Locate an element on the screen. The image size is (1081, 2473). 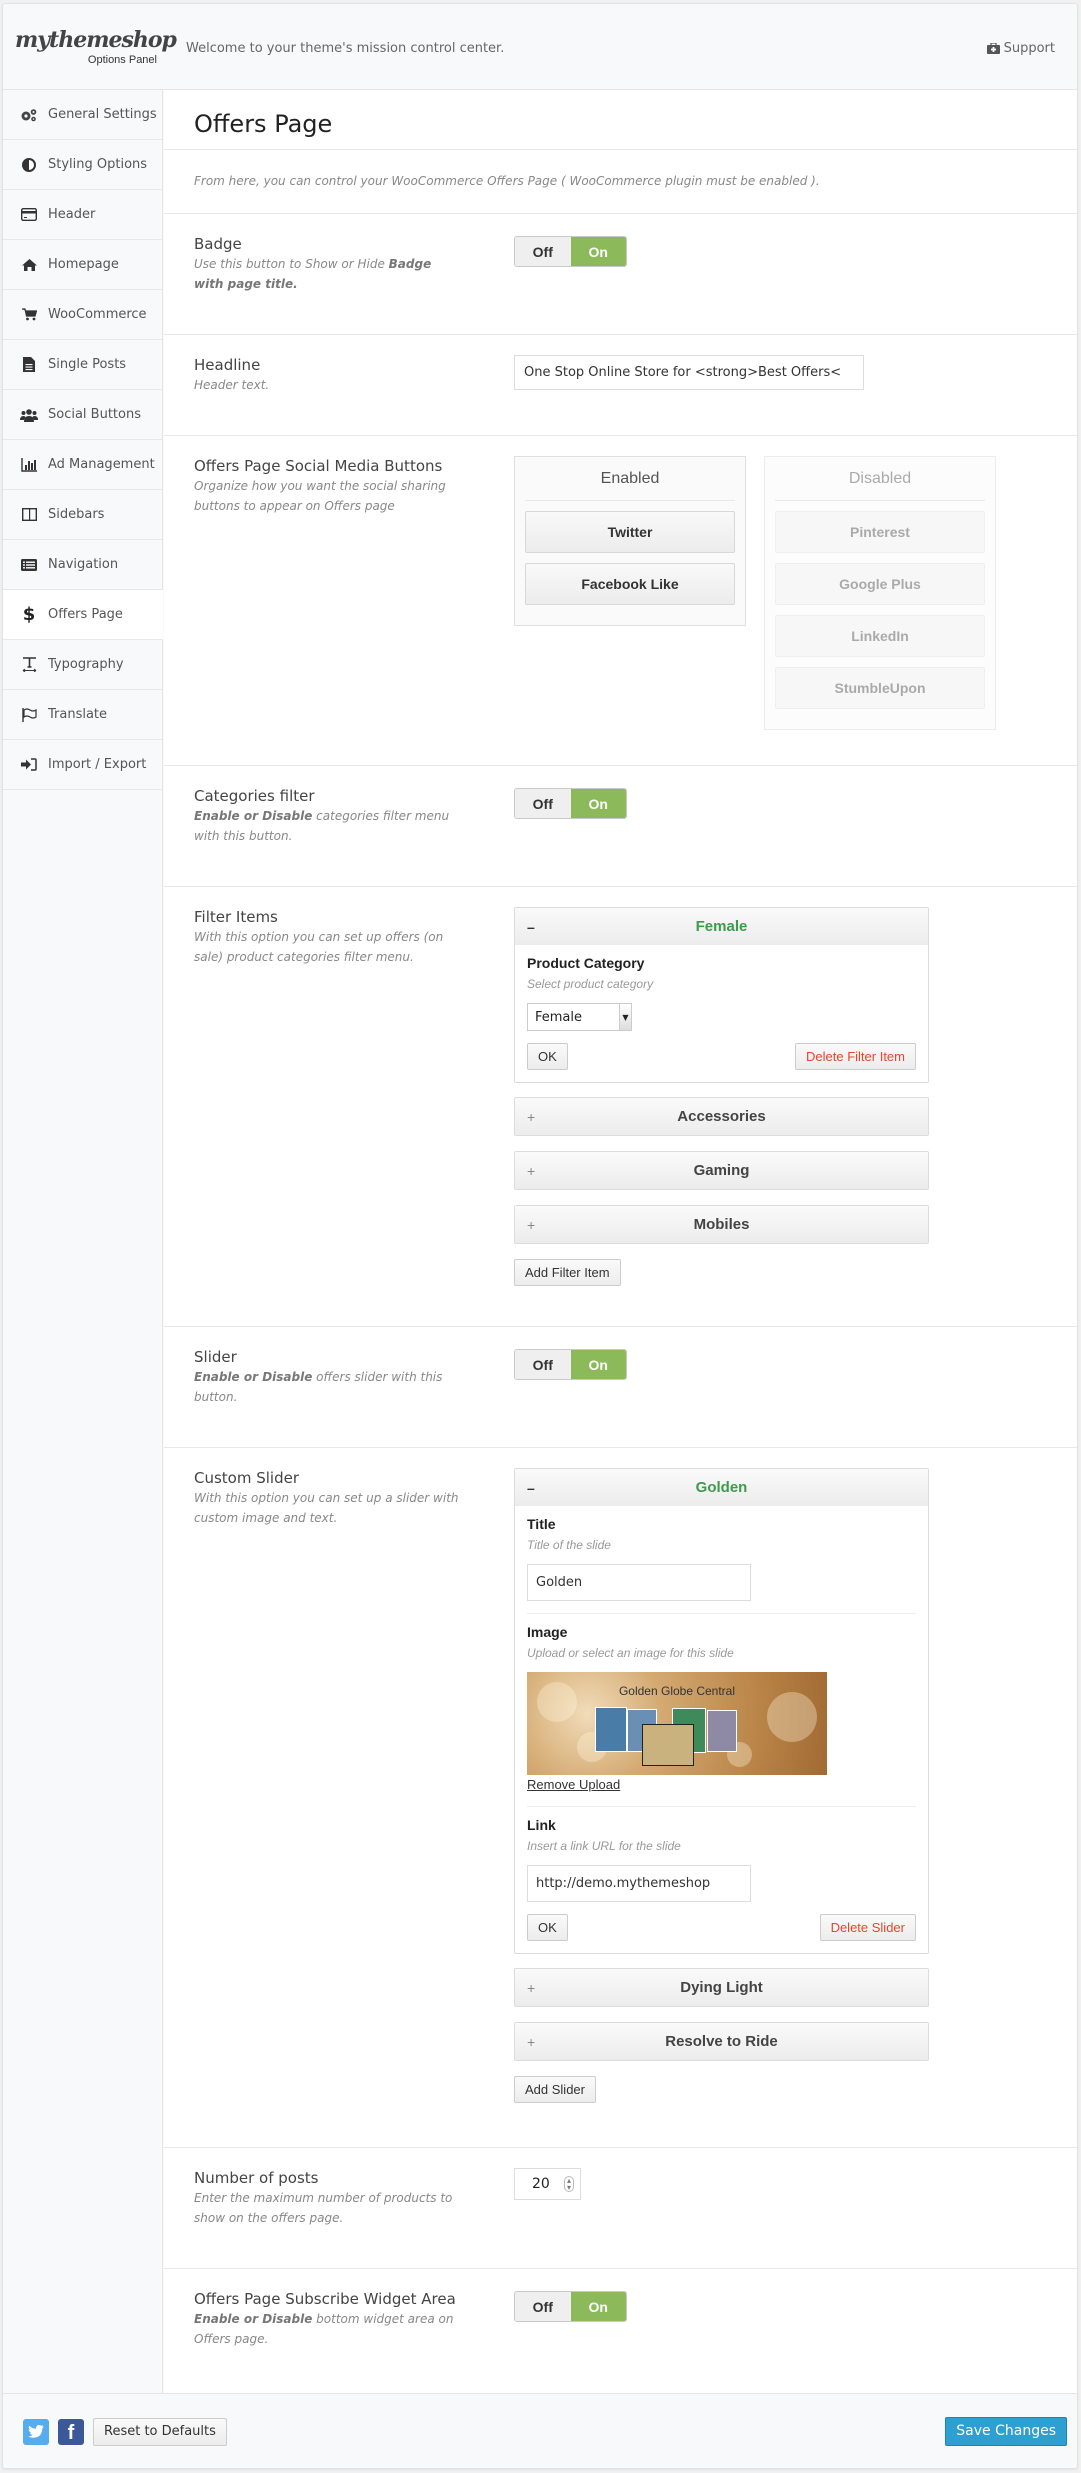
slider-toggle: Off On is located at coordinates (570, 1364).